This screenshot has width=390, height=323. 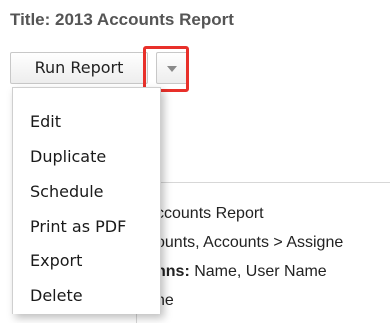 What do you see at coordinates (56, 260) in the screenshot?
I see `menu-item-export: Export` at bounding box center [56, 260].